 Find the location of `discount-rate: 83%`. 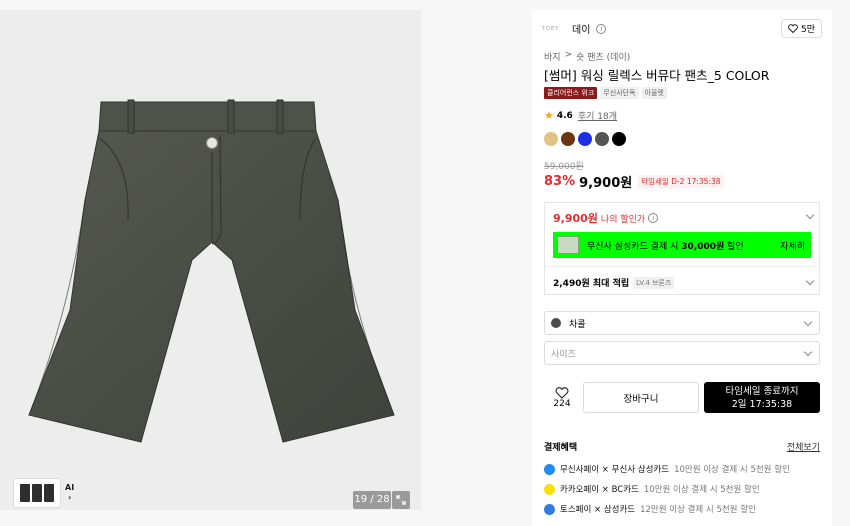

discount-rate: 83% is located at coordinates (560, 181).